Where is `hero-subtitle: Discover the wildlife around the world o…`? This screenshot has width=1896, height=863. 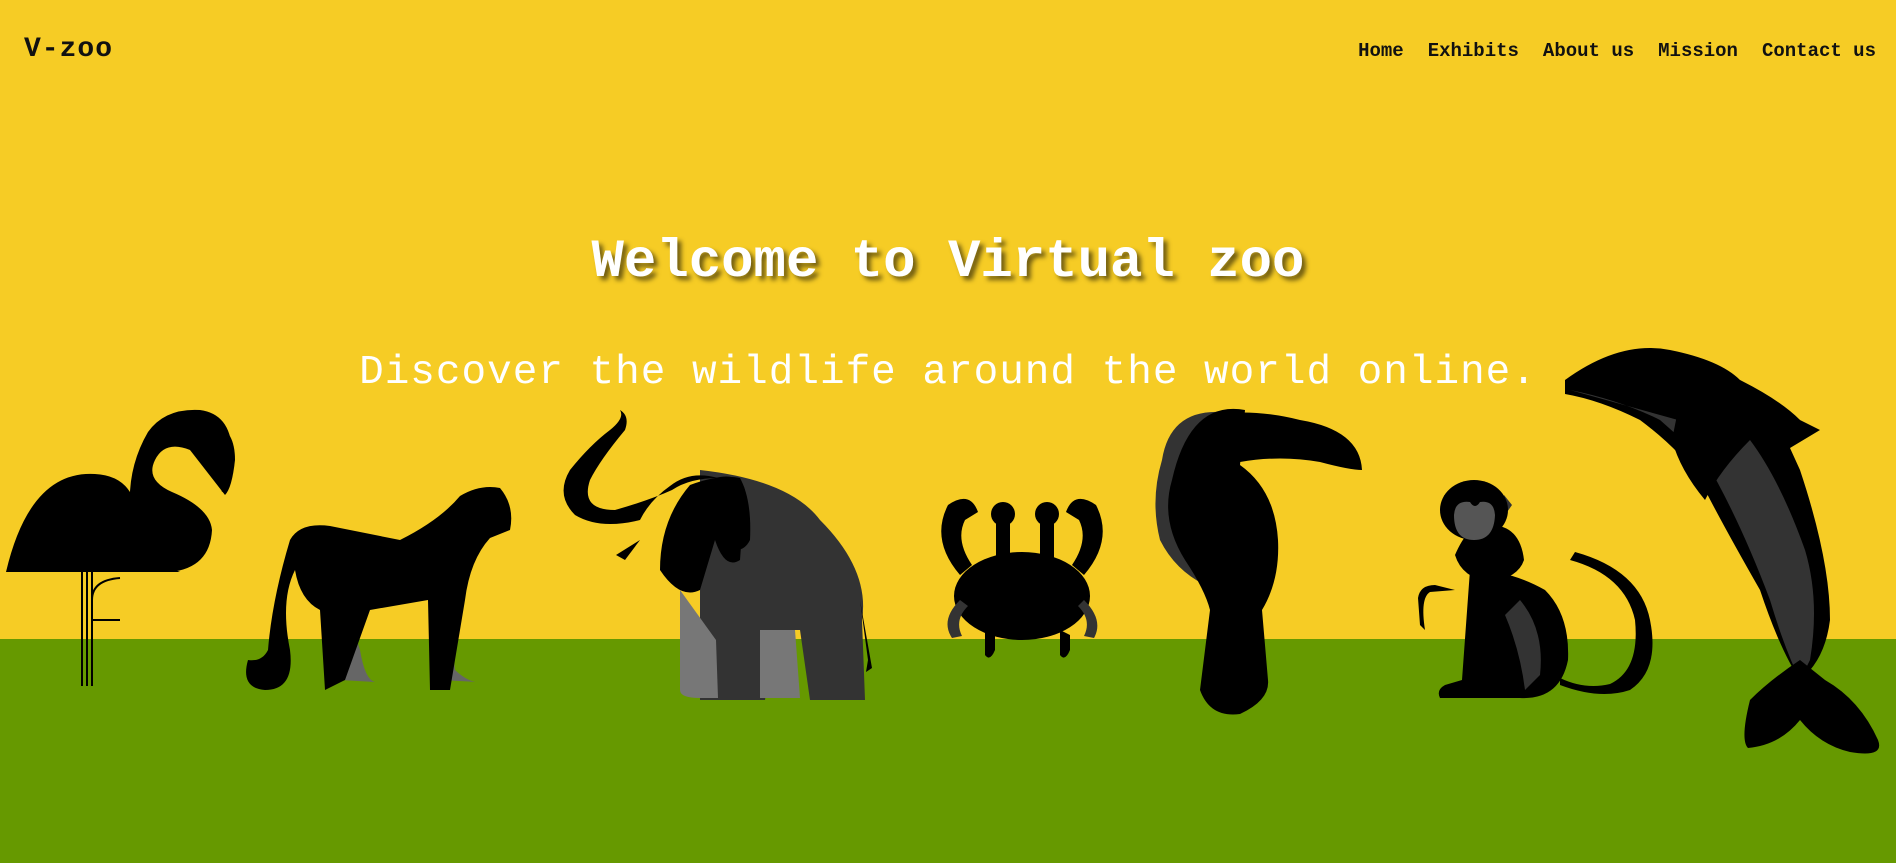 hero-subtitle: Discover the wildlife around the world o… is located at coordinates (948, 373).